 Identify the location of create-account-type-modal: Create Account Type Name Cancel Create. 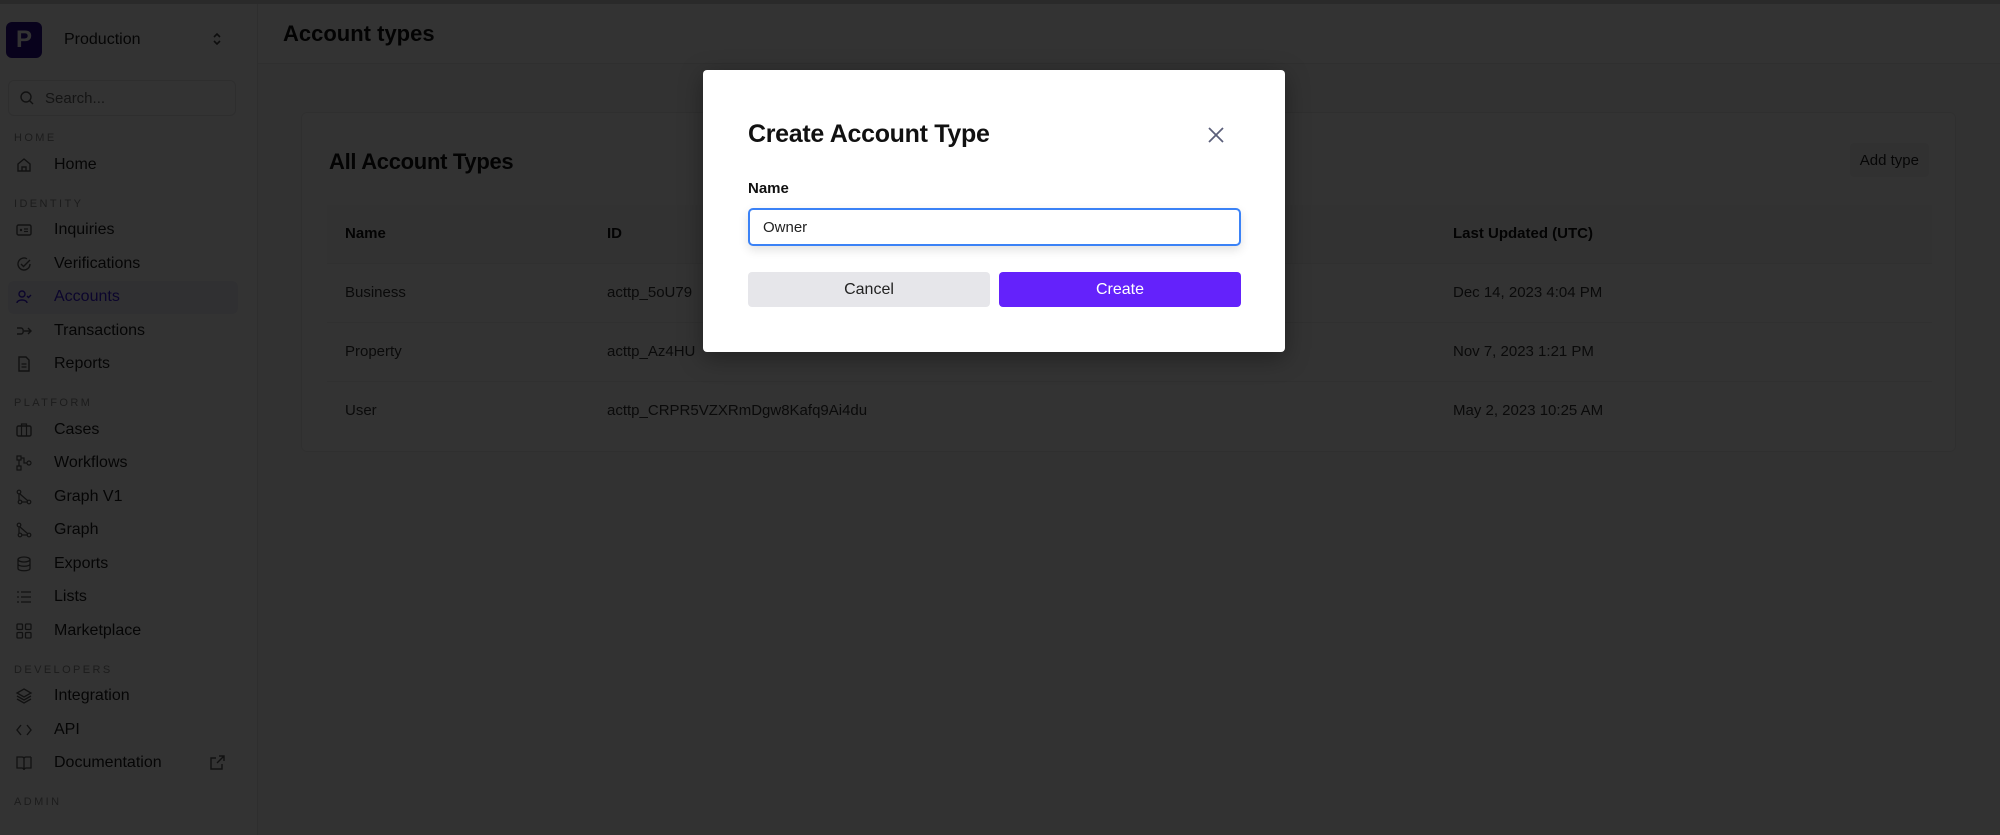
(994, 211).